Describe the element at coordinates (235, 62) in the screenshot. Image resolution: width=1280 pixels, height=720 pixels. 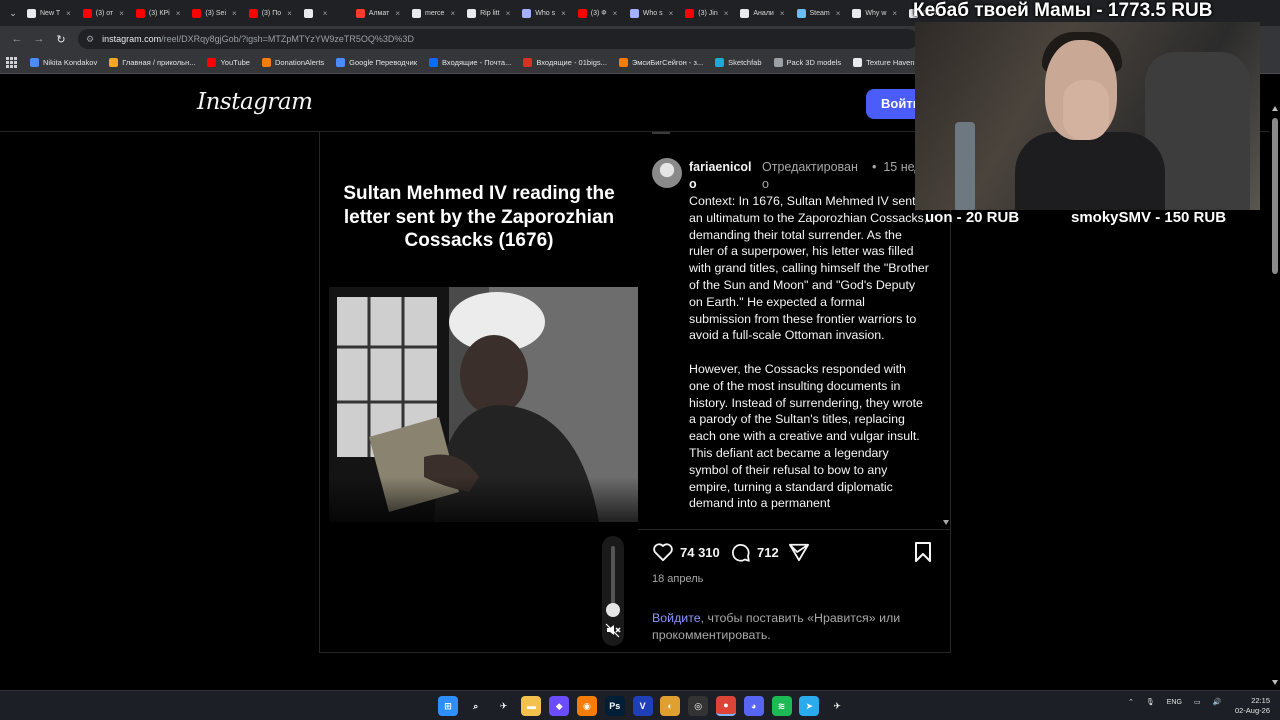
I see `bookmark-label: YouTube` at that location.